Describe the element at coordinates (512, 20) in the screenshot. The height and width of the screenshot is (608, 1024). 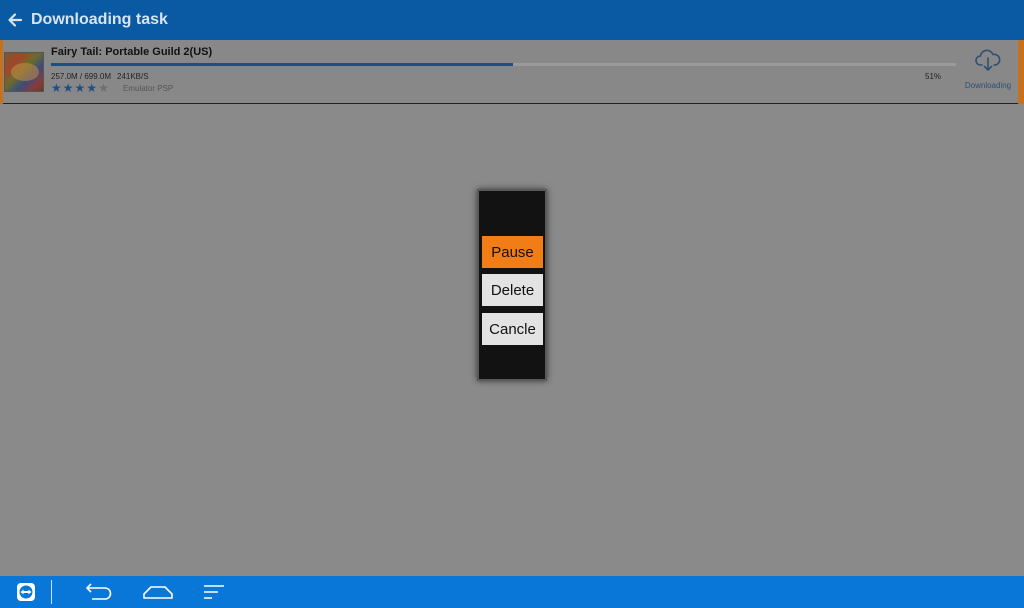
I see `app-bar: Downloading task` at that location.